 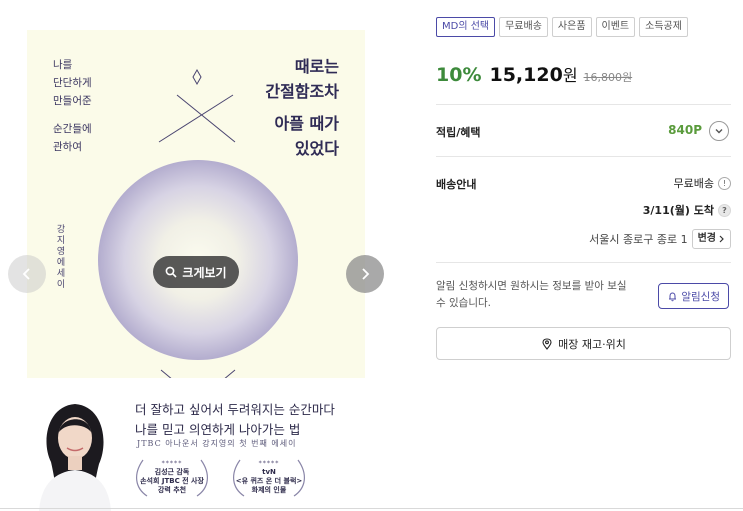 I want to click on notification-request-button: 알림신청, so click(x=693, y=296).